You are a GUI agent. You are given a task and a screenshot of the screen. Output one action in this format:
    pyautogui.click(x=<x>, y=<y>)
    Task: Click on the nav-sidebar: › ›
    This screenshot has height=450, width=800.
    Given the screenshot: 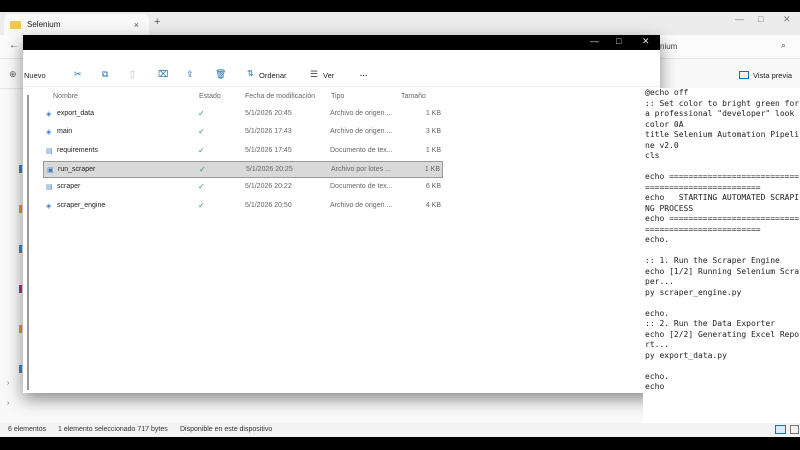 What is the action you would take?
    pyautogui.click(x=11, y=260)
    